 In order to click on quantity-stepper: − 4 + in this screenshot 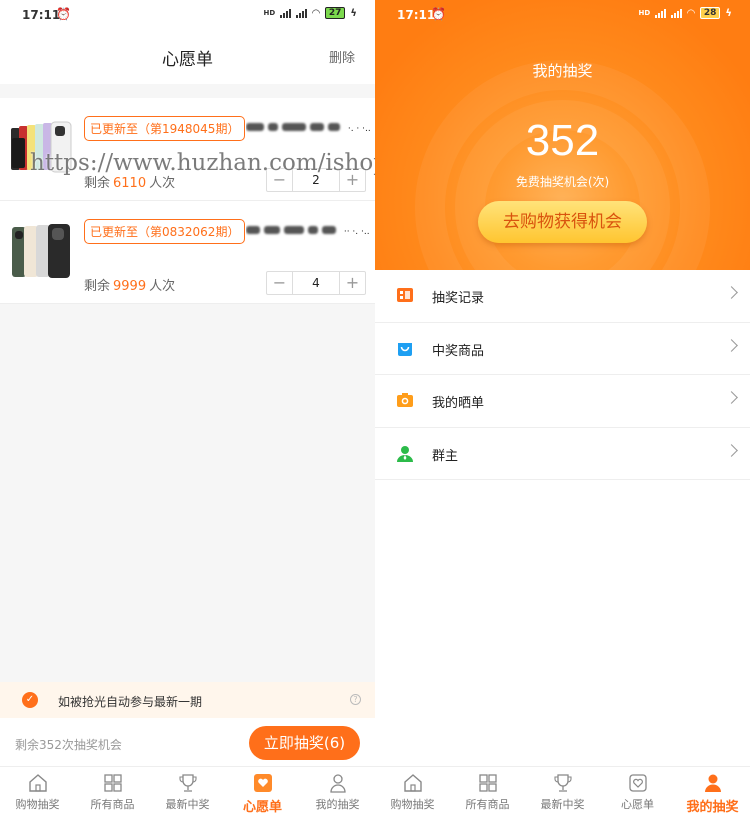, I will do `click(316, 283)`.